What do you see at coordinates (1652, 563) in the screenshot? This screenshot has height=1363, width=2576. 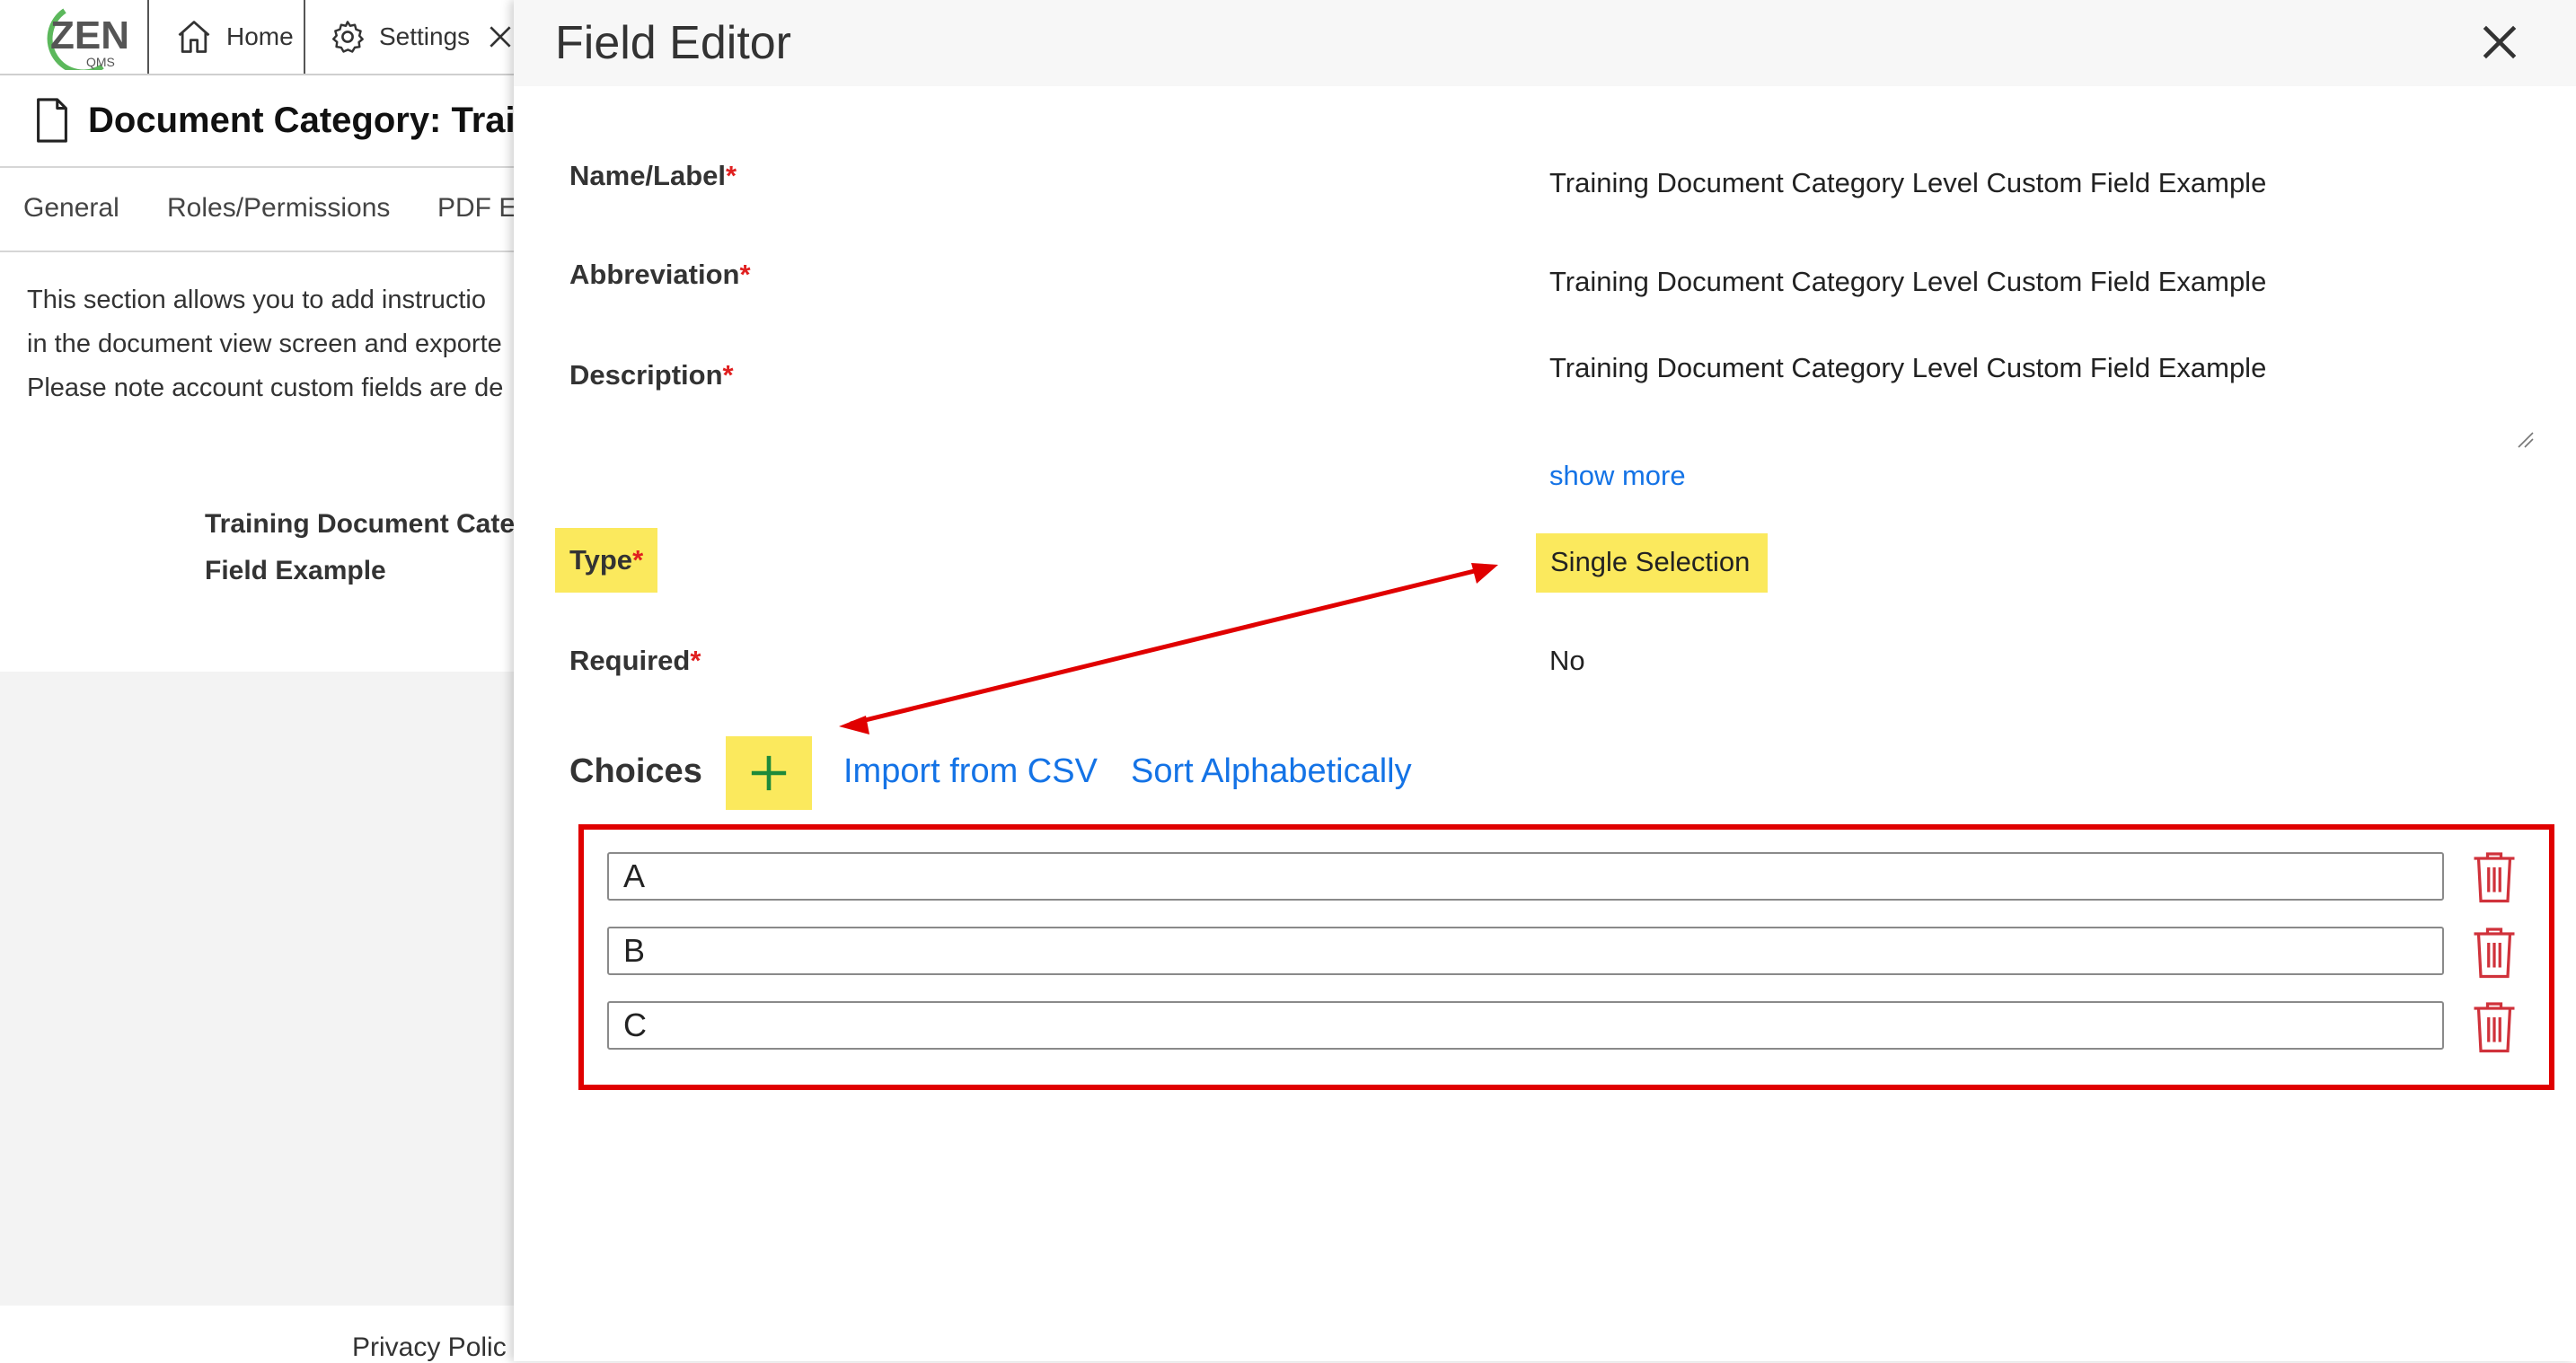 I see `type-value: Single Selection` at bounding box center [1652, 563].